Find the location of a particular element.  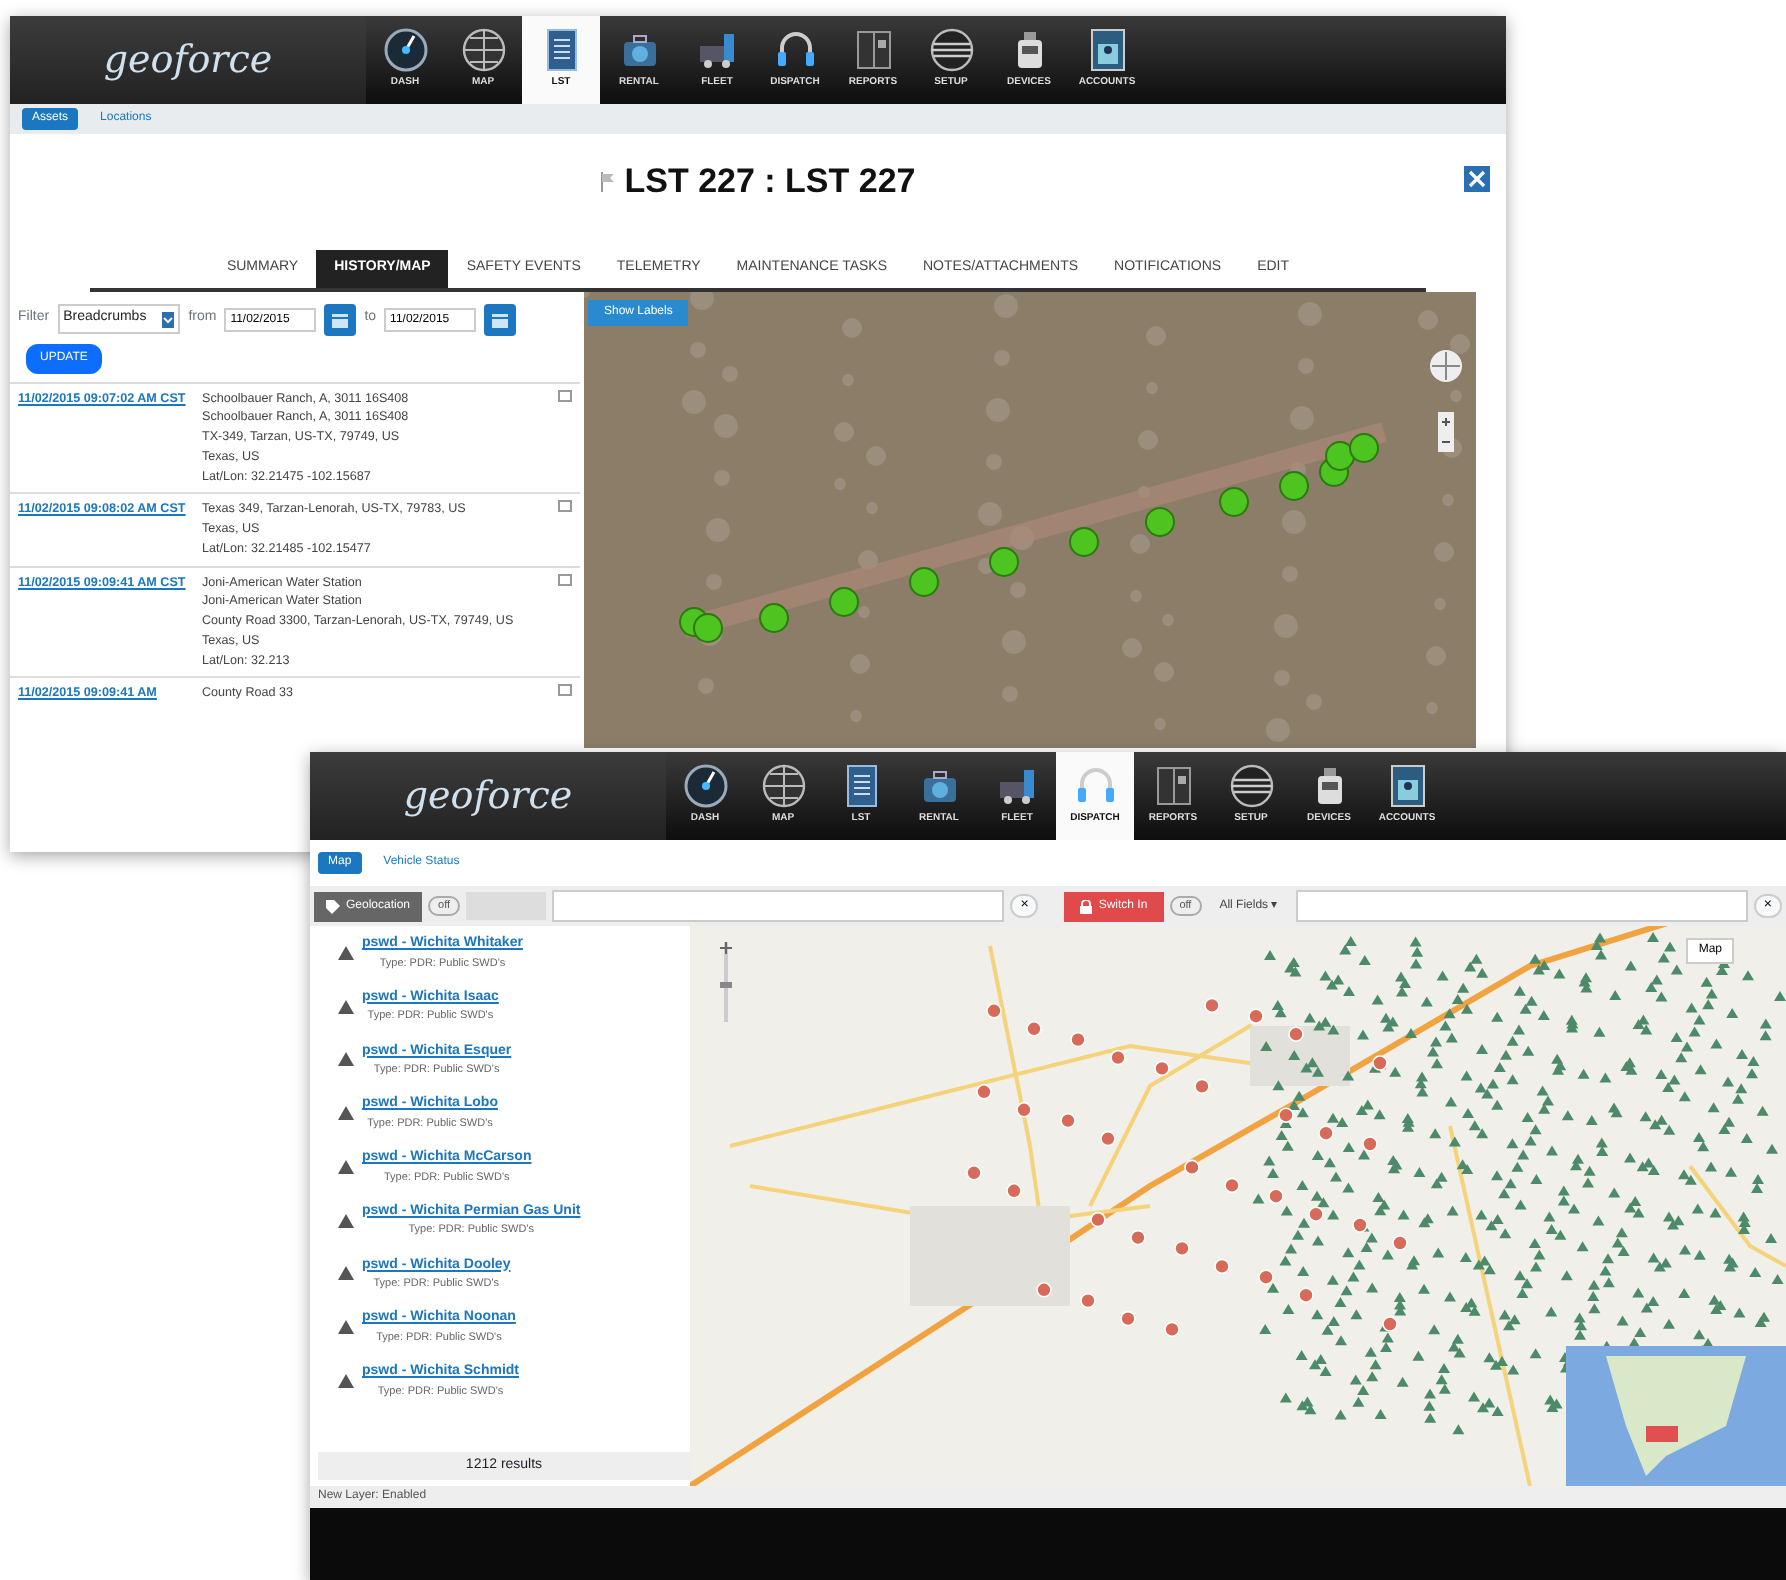

zoom-slider-icon is located at coordinates (726, 982).